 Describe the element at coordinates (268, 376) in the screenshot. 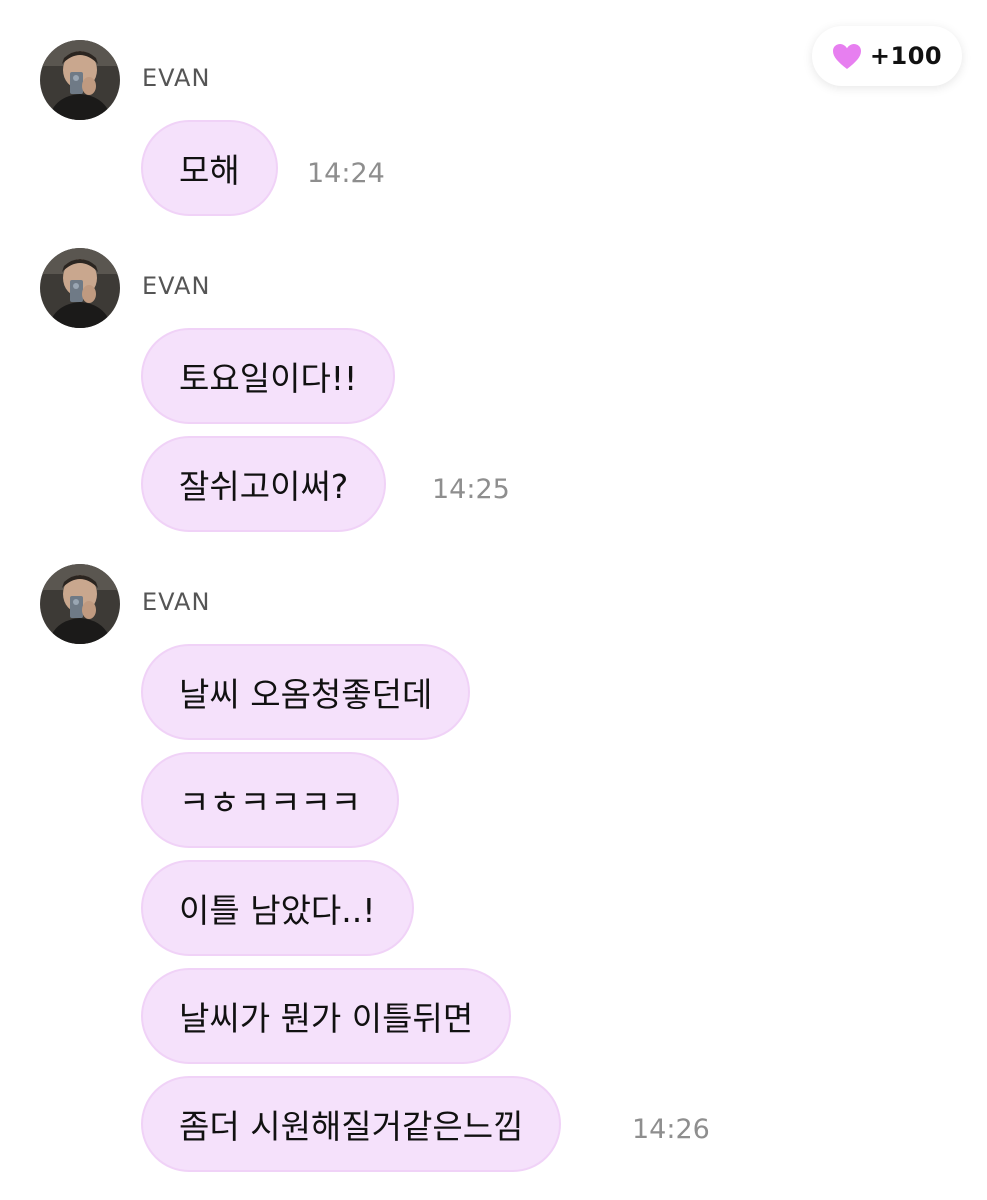

I see `chat-bubble: 토요일이다!!` at that location.